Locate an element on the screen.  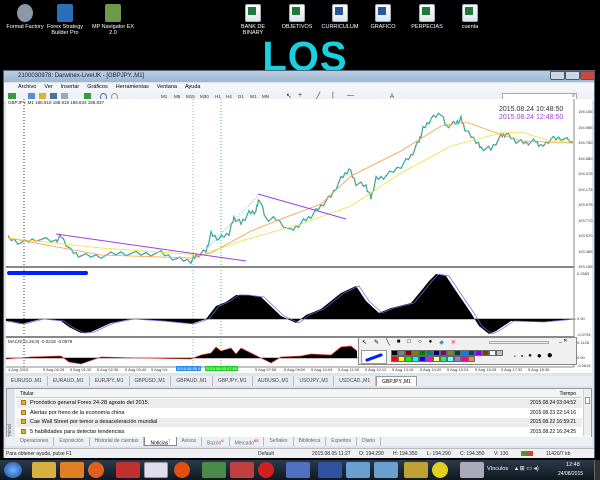
taskbar-app2-icon is located at coordinates (298, 470).